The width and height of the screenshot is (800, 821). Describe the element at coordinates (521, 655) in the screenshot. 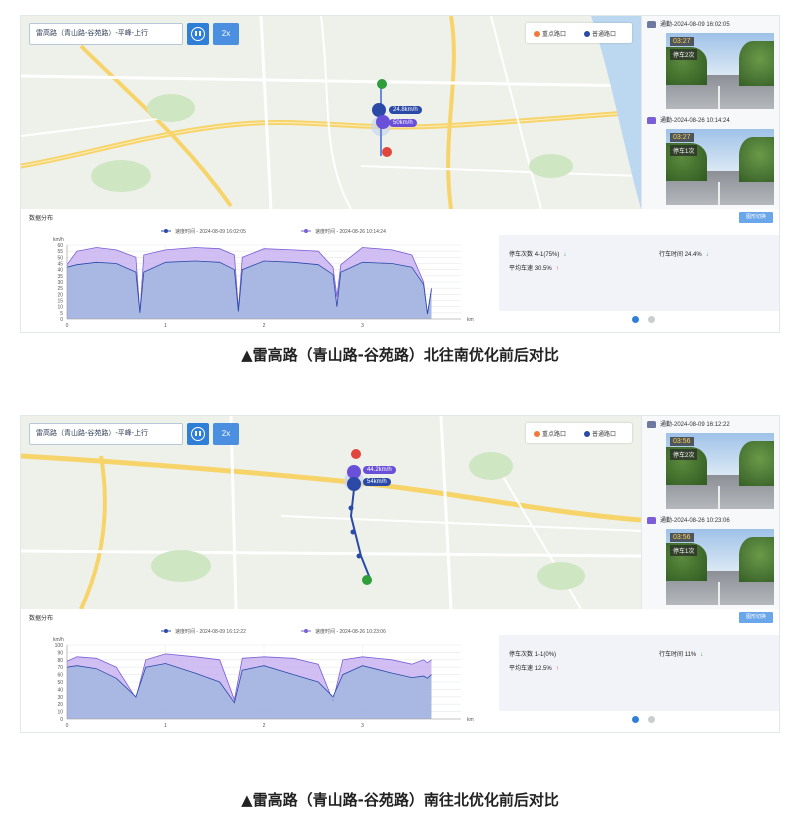

I see `stat-label: 停车次数` at that location.